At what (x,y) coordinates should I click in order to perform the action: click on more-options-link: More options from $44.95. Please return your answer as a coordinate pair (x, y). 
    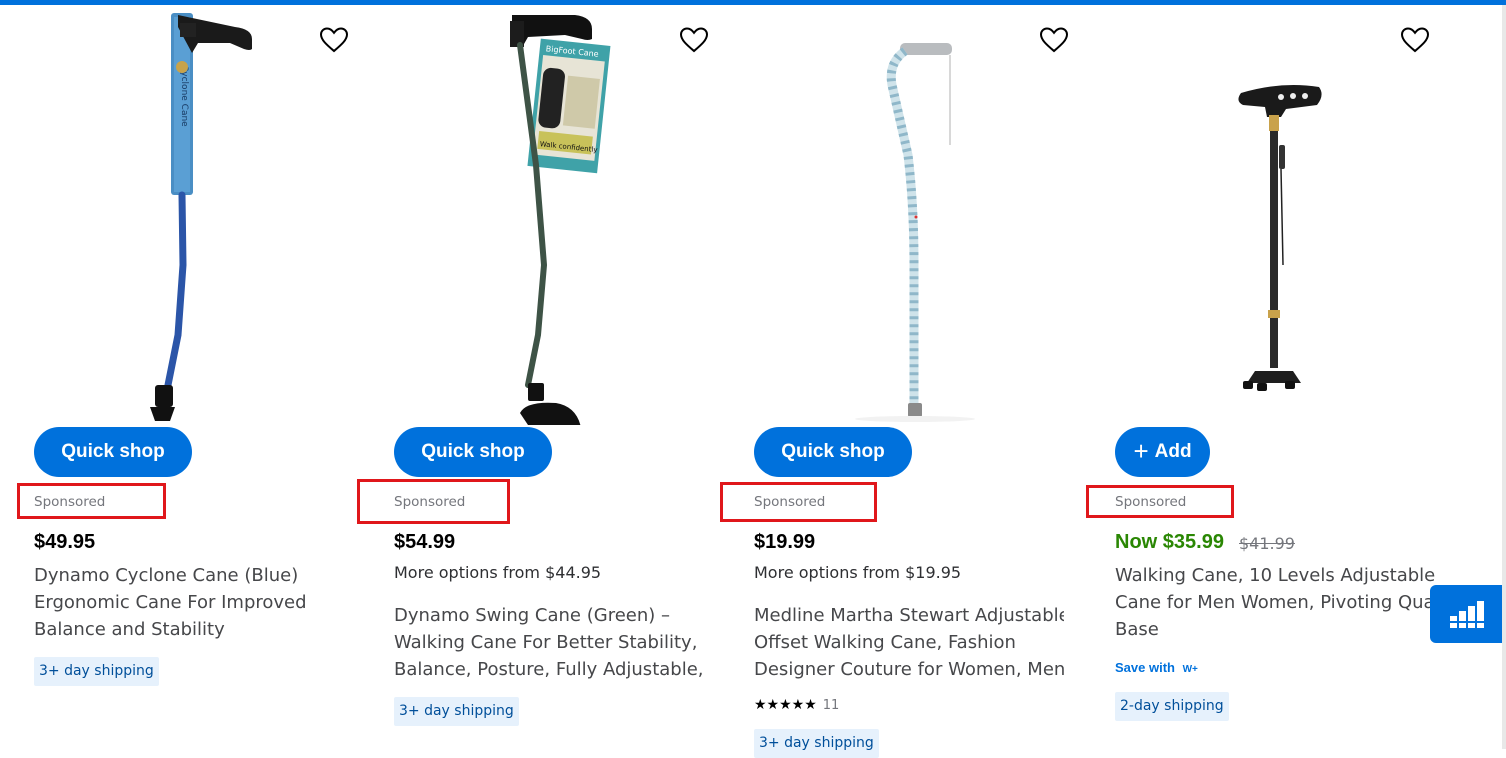
    Looking at the image, I should click on (497, 572).